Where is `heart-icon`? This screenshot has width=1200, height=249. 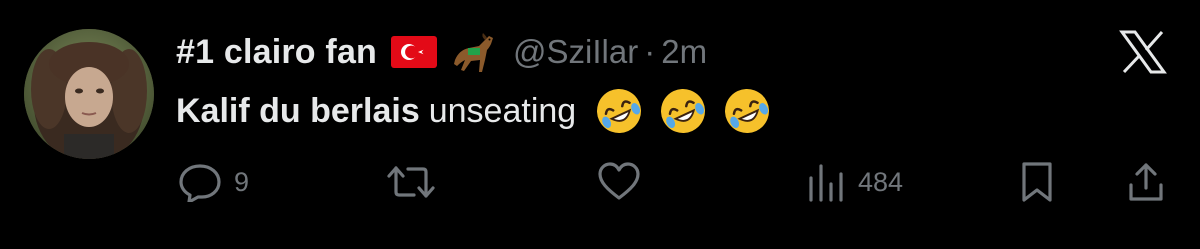
heart-icon is located at coordinates (619, 181).